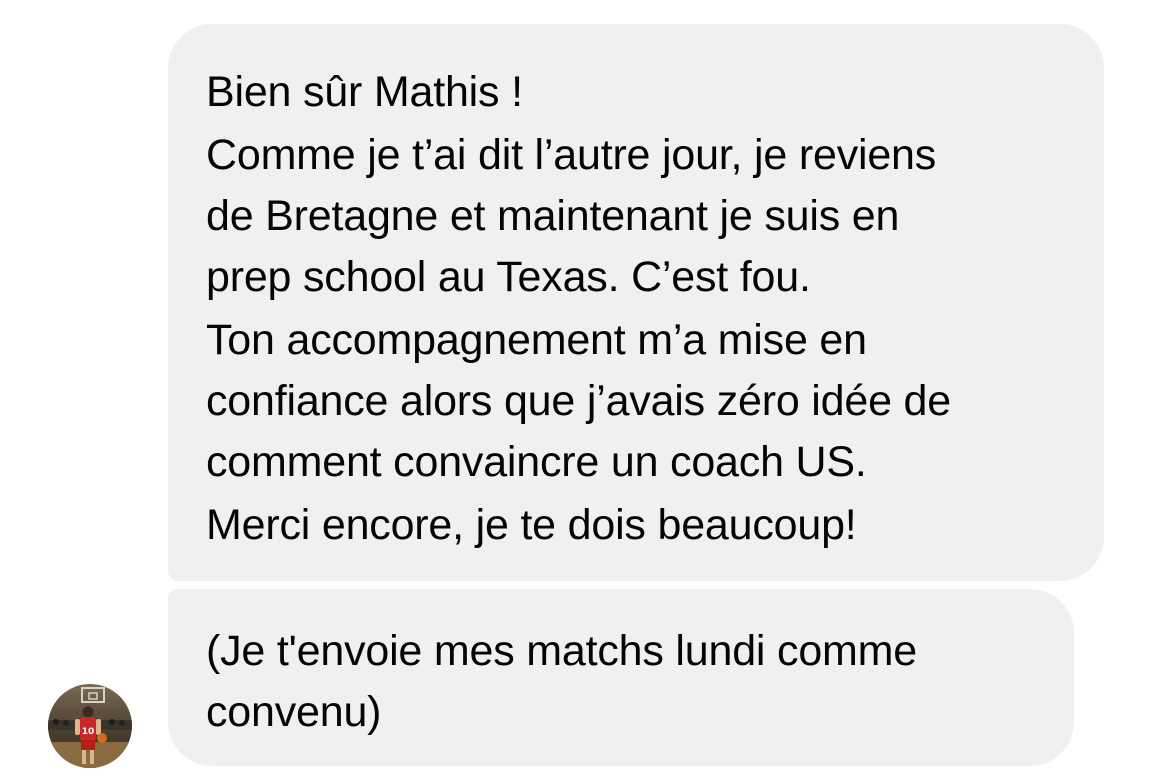 The height and width of the screenshot is (778, 1152). I want to click on basketball-player-icon: 10, so click(90, 726).